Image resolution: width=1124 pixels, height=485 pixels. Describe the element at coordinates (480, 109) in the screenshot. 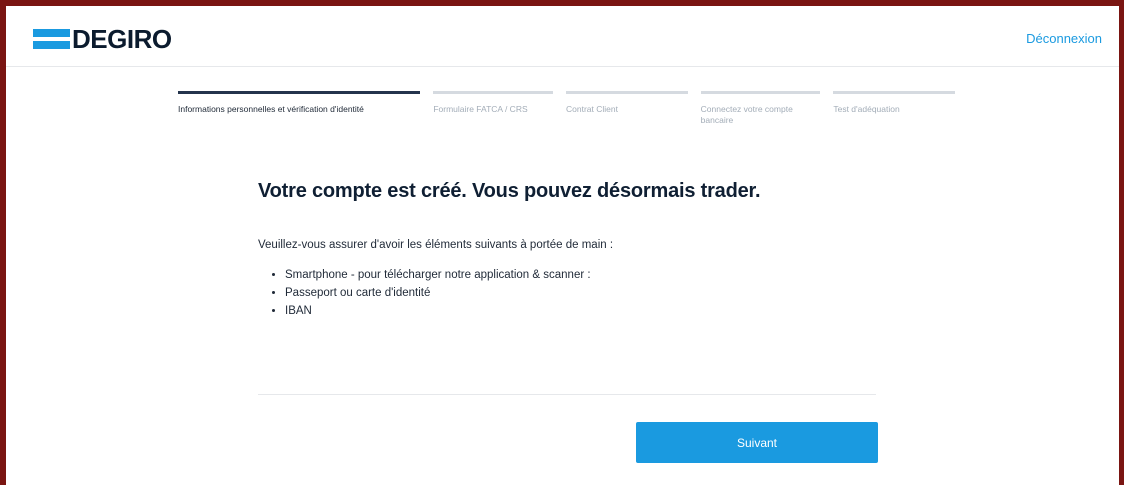

I see `step-label: Formulaire FATCA / CRS` at that location.